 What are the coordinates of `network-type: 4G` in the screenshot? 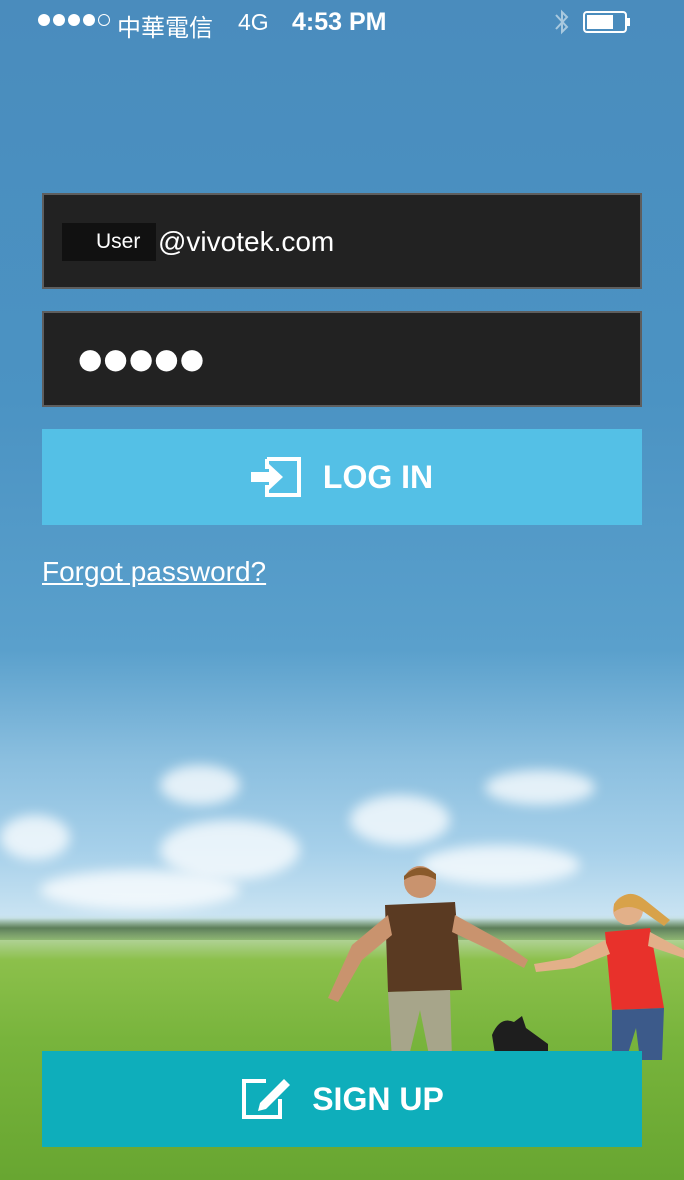 It's located at (253, 22).